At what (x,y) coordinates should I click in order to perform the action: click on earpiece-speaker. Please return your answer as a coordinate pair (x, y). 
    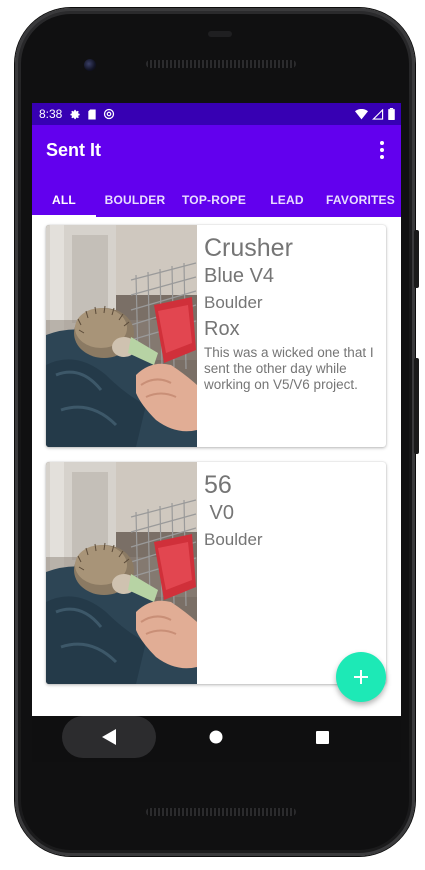
    Looking at the image, I should click on (221, 64).